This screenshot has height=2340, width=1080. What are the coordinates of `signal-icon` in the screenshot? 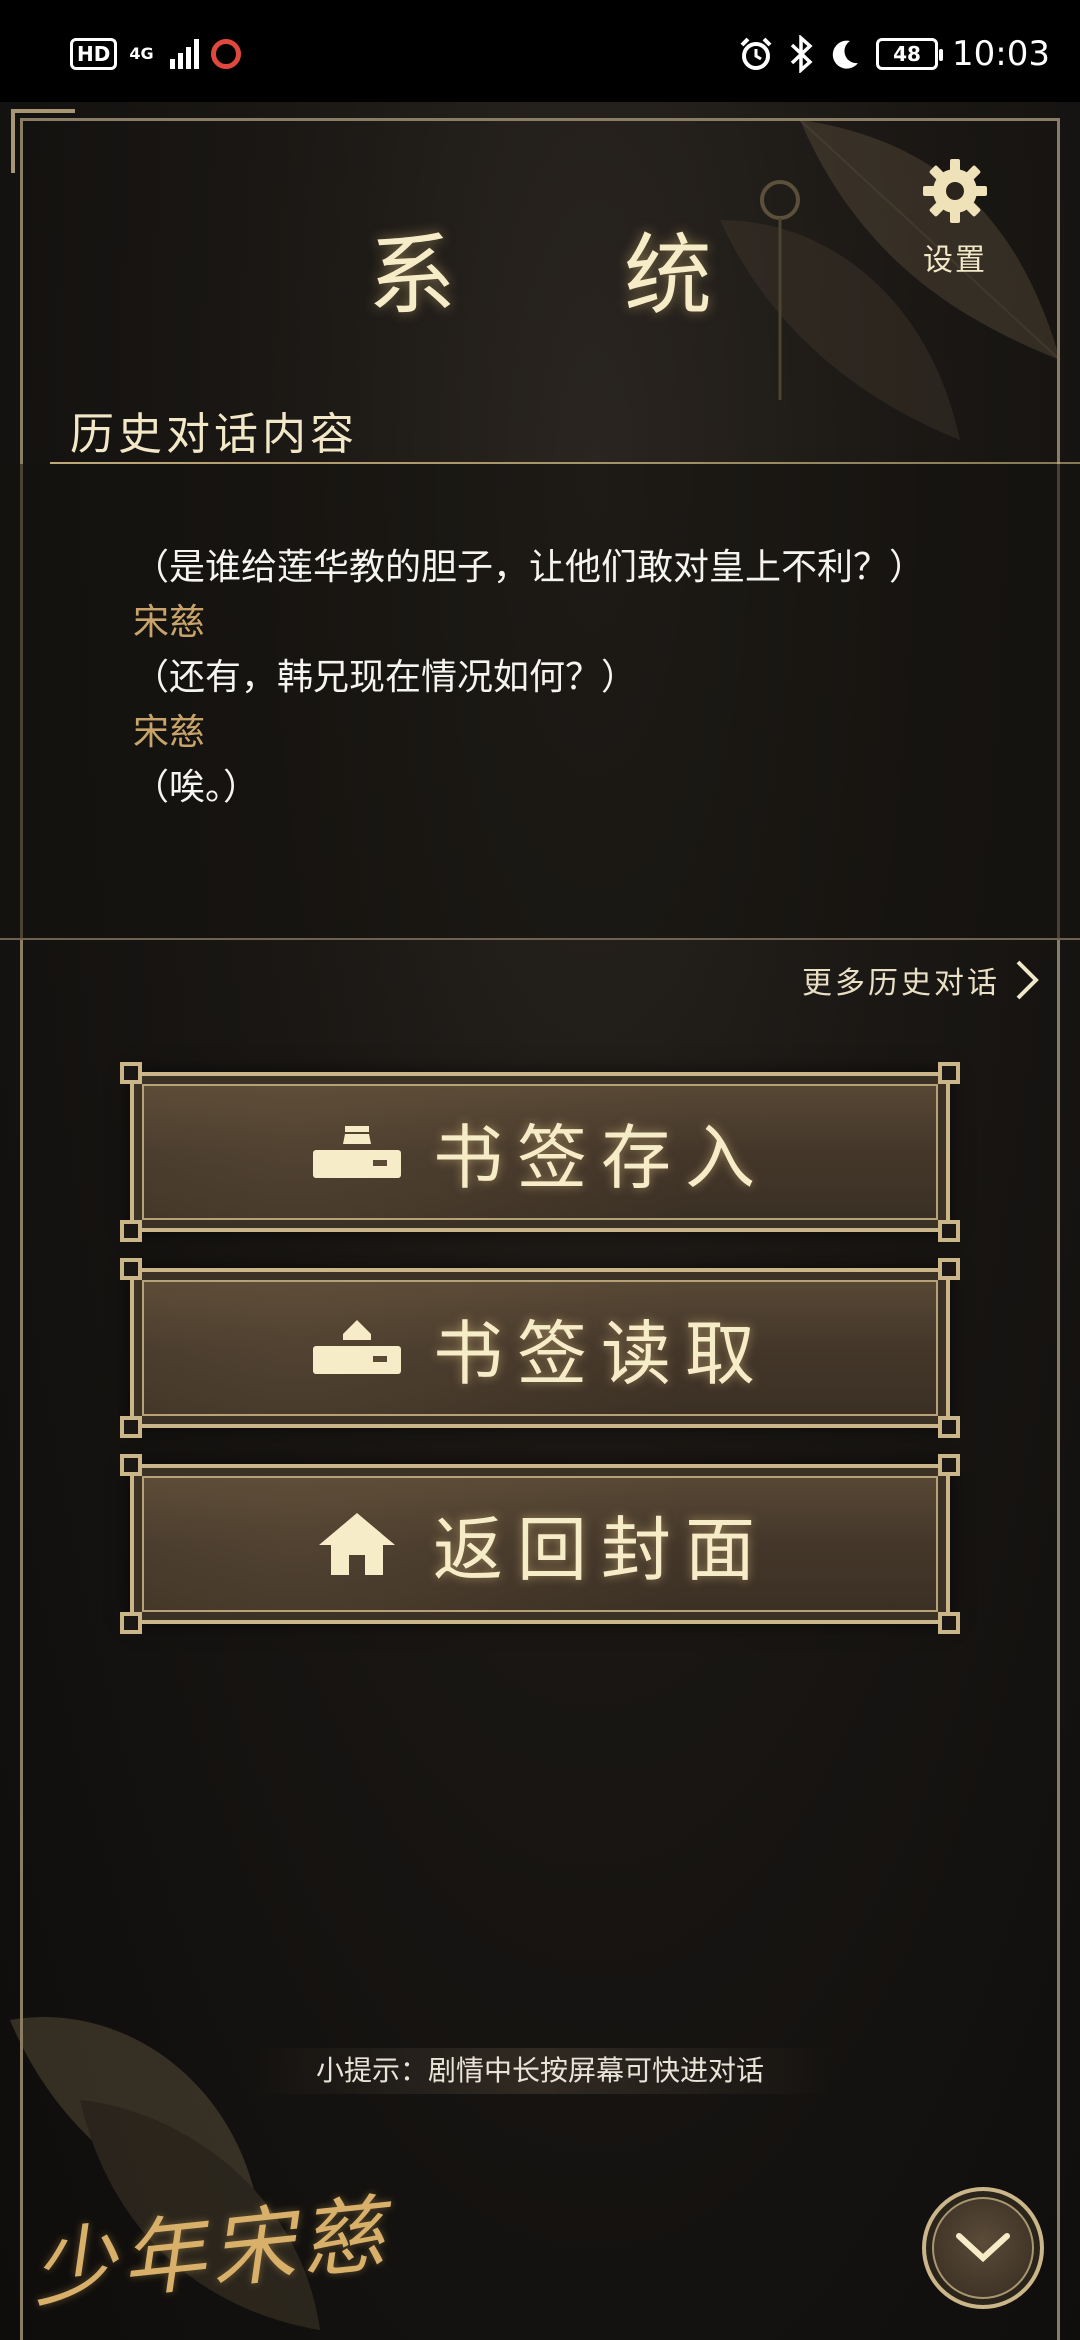 It's located at (184, 54).